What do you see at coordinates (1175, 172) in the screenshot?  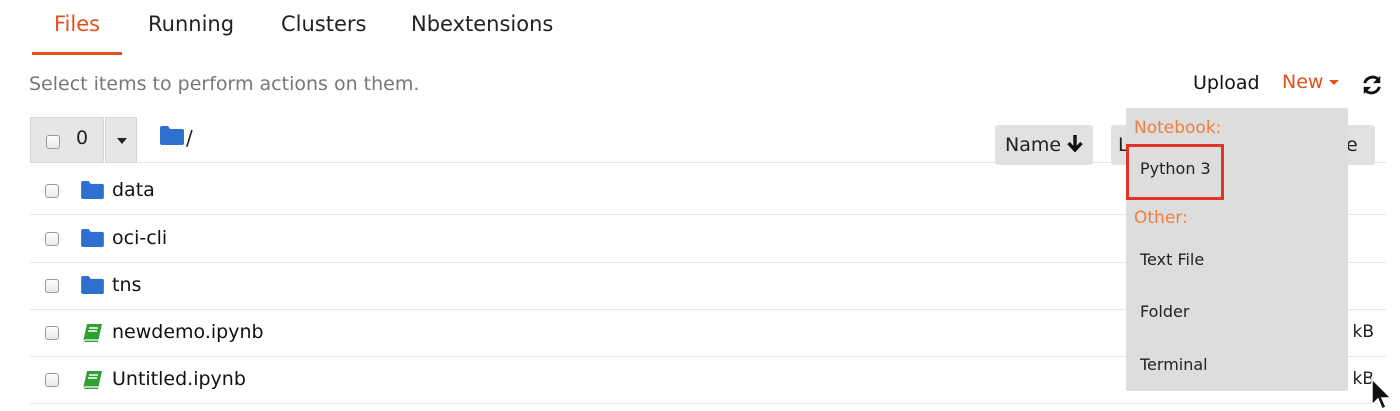 I see `highlight-box` at bounding box center [1175, 172].